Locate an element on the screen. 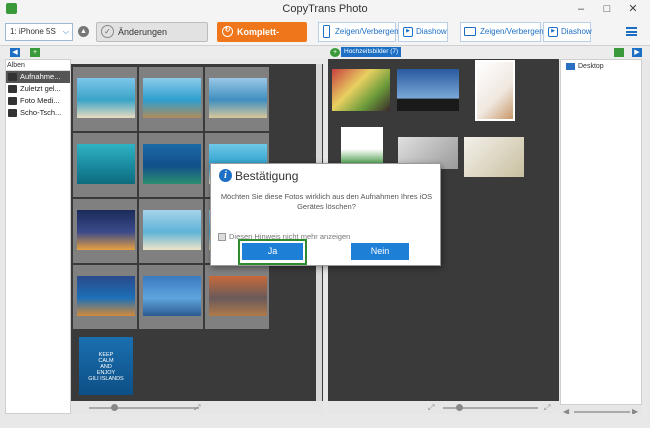 The height and width of the screenshot is (428, 650). show-hide-label-device: Zeigen/Verbergen is located at coordinates (367, 31).